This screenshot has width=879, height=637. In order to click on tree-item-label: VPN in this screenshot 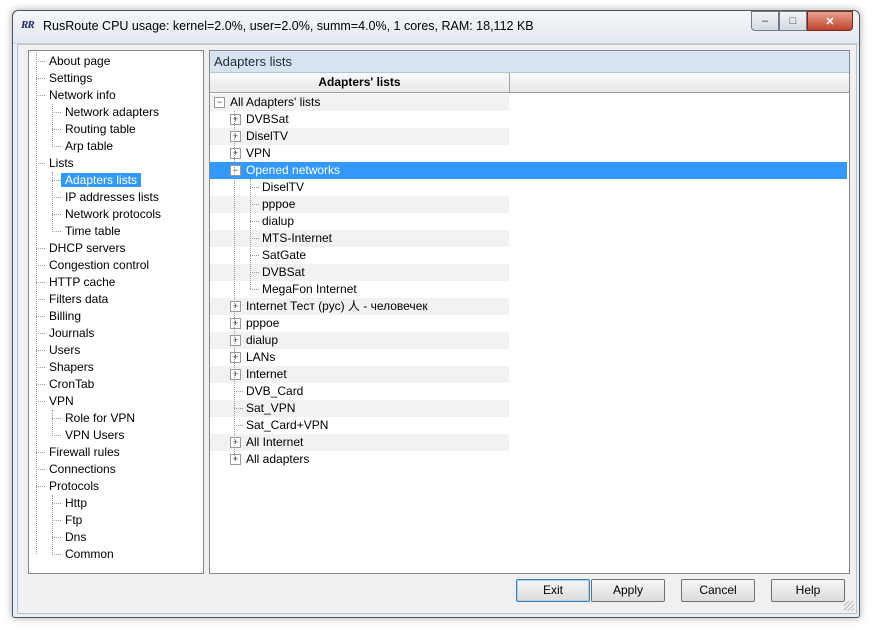, I will do `click(258, 153)`.